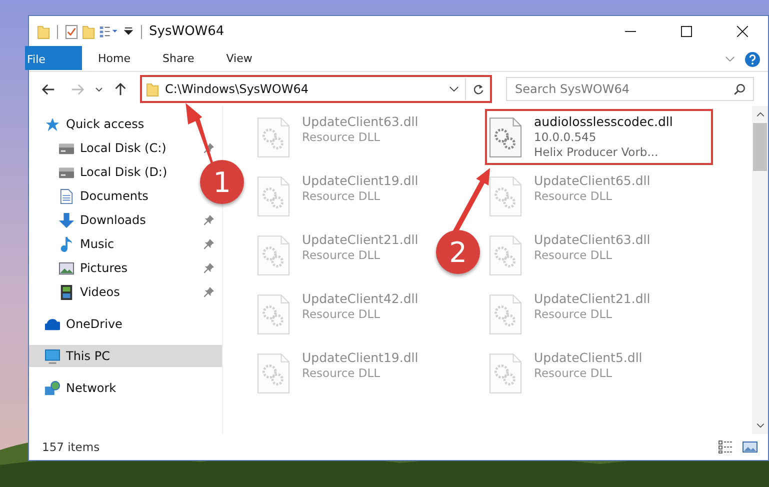 The image size is (769, 487). I want to click on item-count: 157 items, so click(71, 447).